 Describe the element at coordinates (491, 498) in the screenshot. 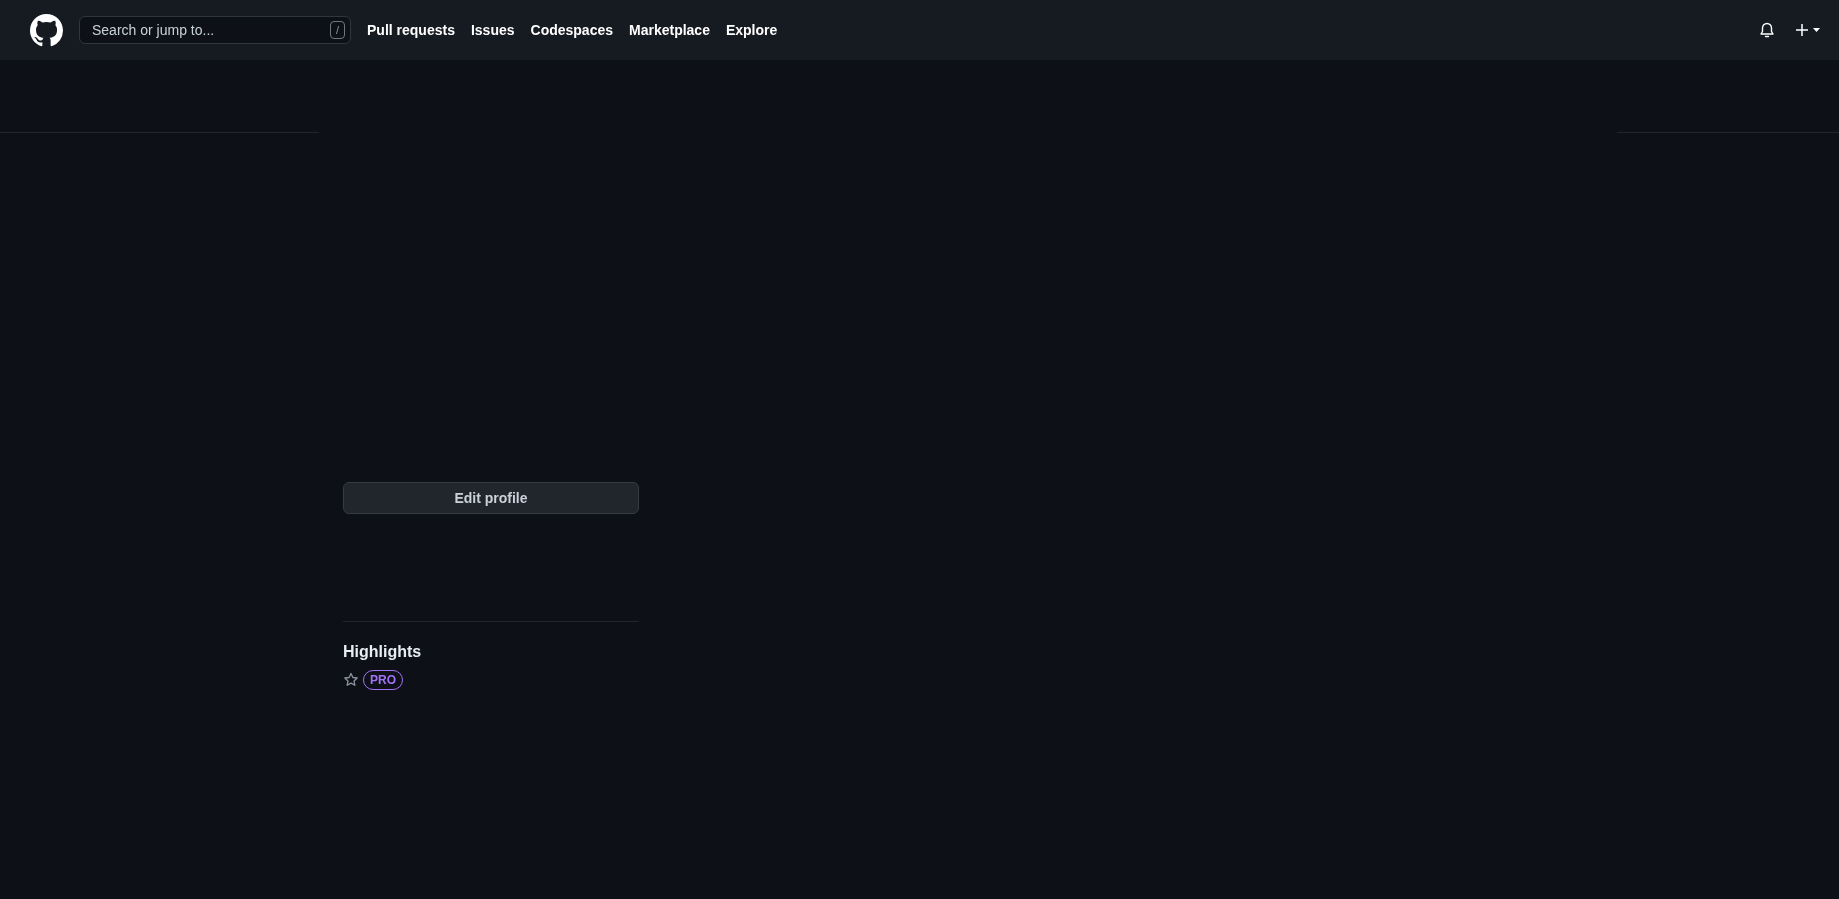

I see `edit-profile-button: Edit profile` at that location.